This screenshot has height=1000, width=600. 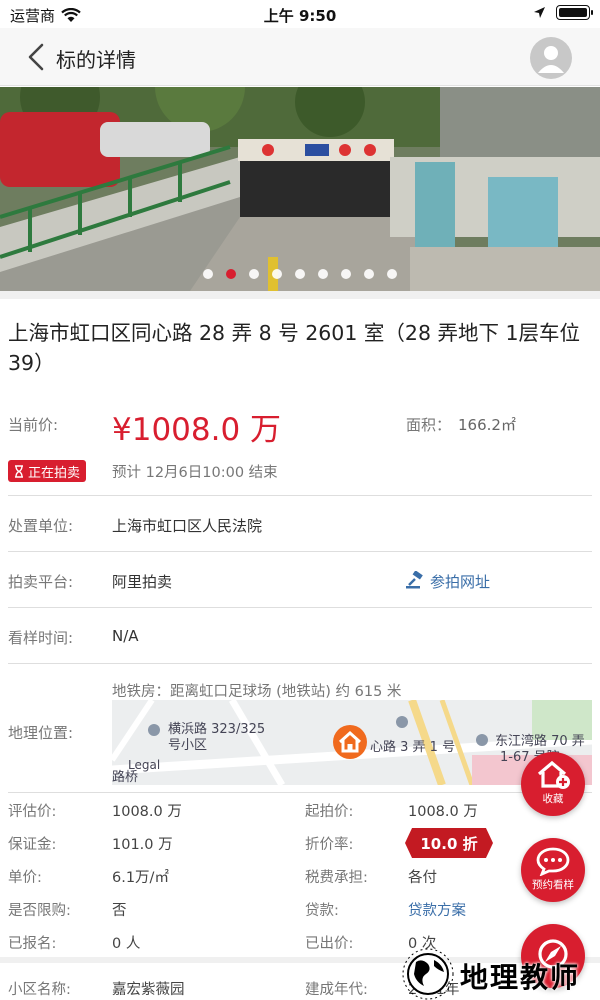 I want to click on discount-badge: 10.0 折, so click(x=449, y=843).